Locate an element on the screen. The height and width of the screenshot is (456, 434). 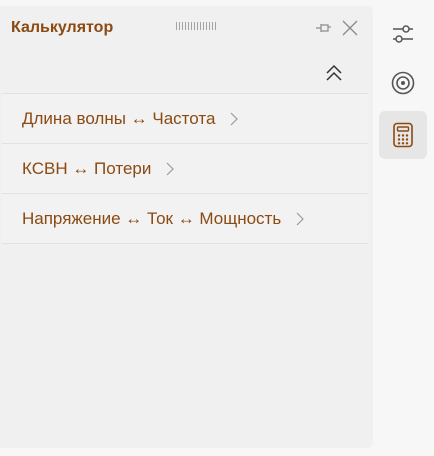
target-icon is located at coordinates (403, 83).